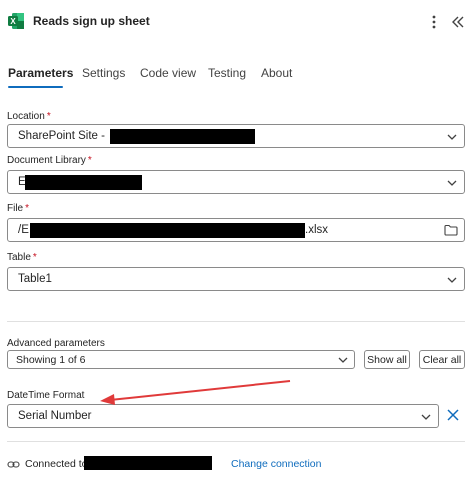 The width and height of the screenshot is (474, 479). I want to click on excel-icon: X, so click(16, 21).